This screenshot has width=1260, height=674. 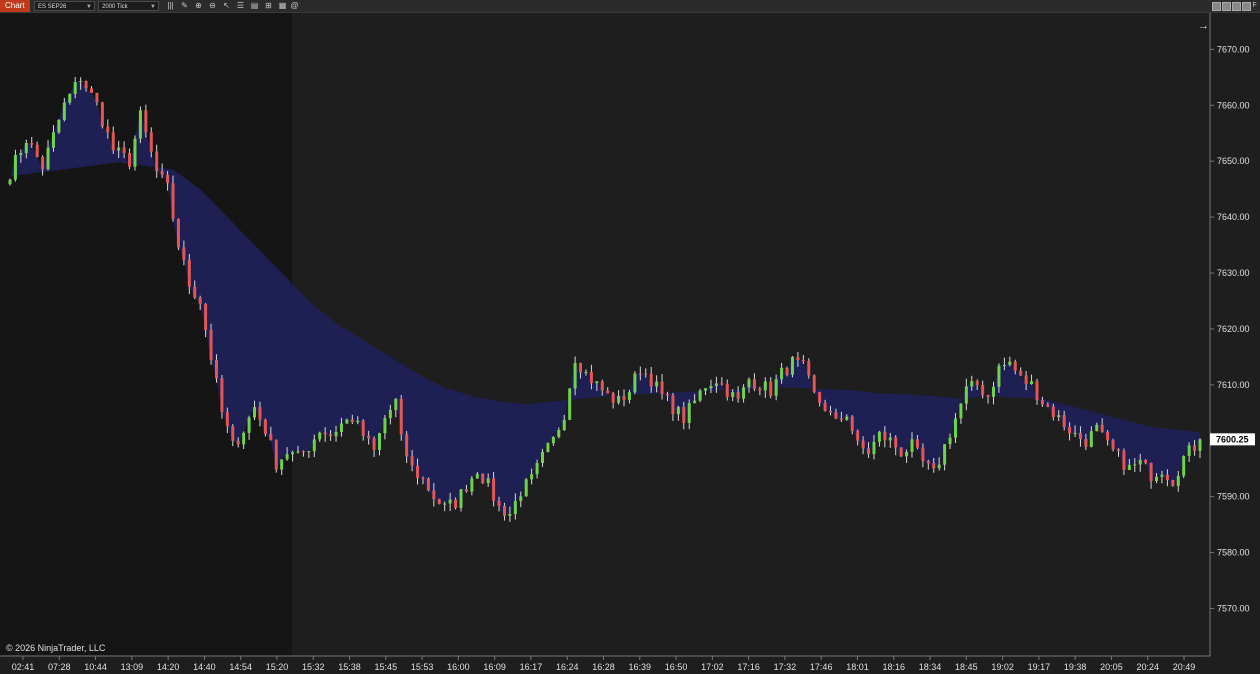 What do you see at coordinates (170, 5) in the screenshot?
I see `bars-icon: |||` at bounding box center [170, 5].